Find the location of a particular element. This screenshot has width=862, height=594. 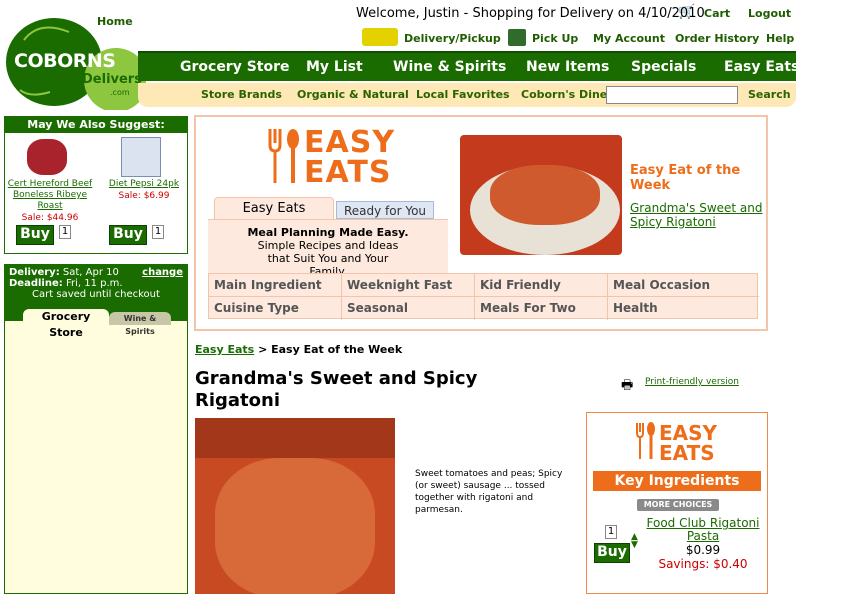

deadline-value: Fri, 11 p.m. is located at coordinates (94, 283).